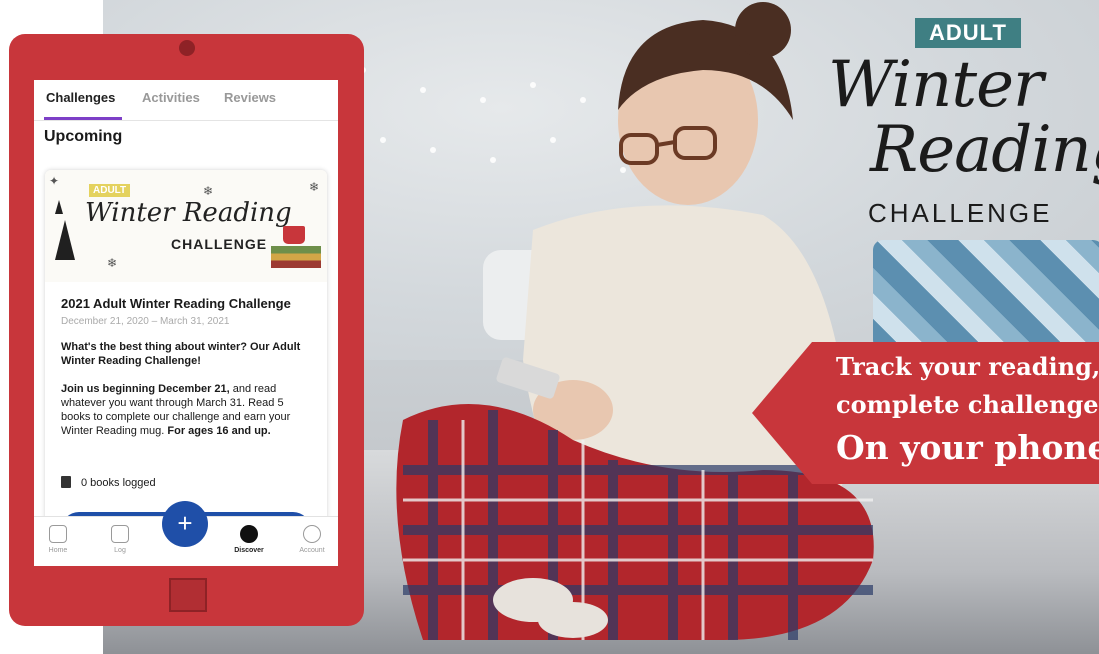 This screenshot has width=1099, height=654. Describe the element at coordinates (249, 550) in the screenshot. I see `nav-discover-label: Discover` at that location.